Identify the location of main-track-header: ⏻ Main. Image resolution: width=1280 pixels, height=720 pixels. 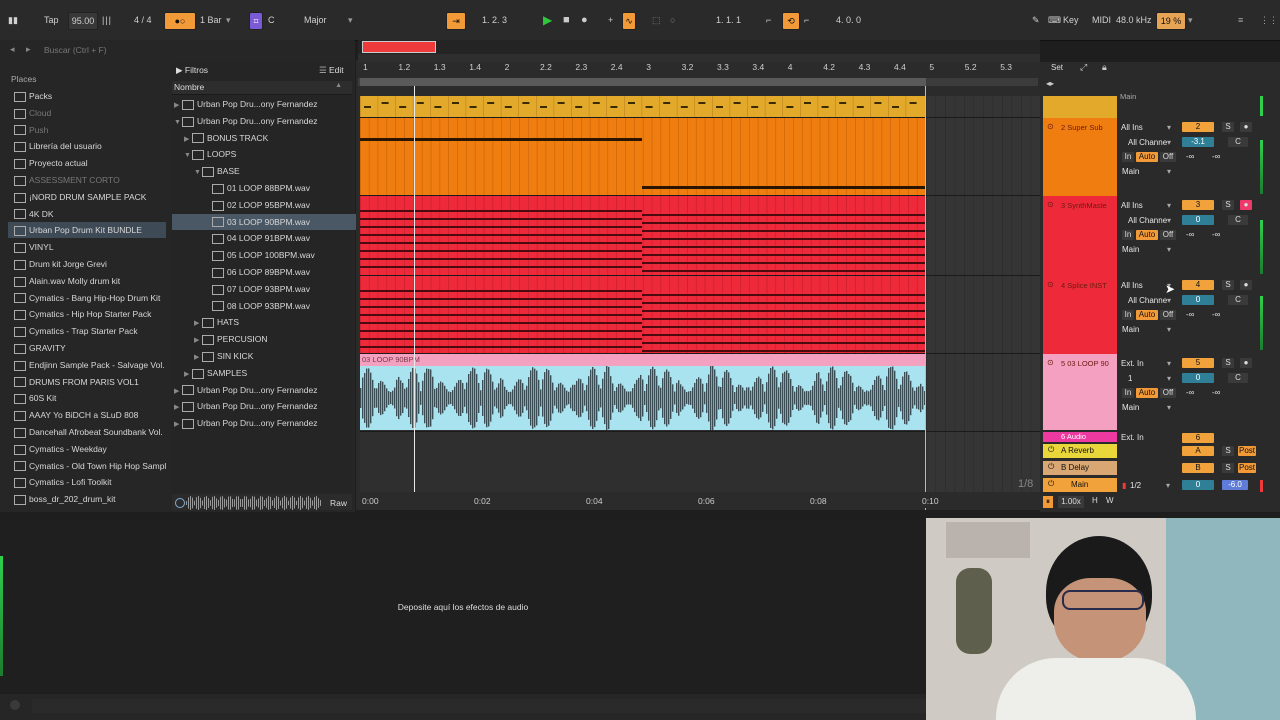
(1080, 485).